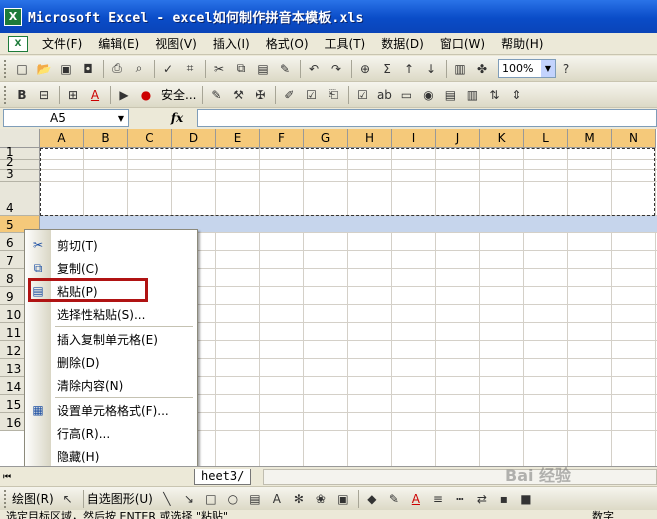 This screenshot has width=657, height=519. What do you see at coordinates (450, 95) in the screenshot?
I see `list-box-icon: ▤` at bounding box center [450, 95].